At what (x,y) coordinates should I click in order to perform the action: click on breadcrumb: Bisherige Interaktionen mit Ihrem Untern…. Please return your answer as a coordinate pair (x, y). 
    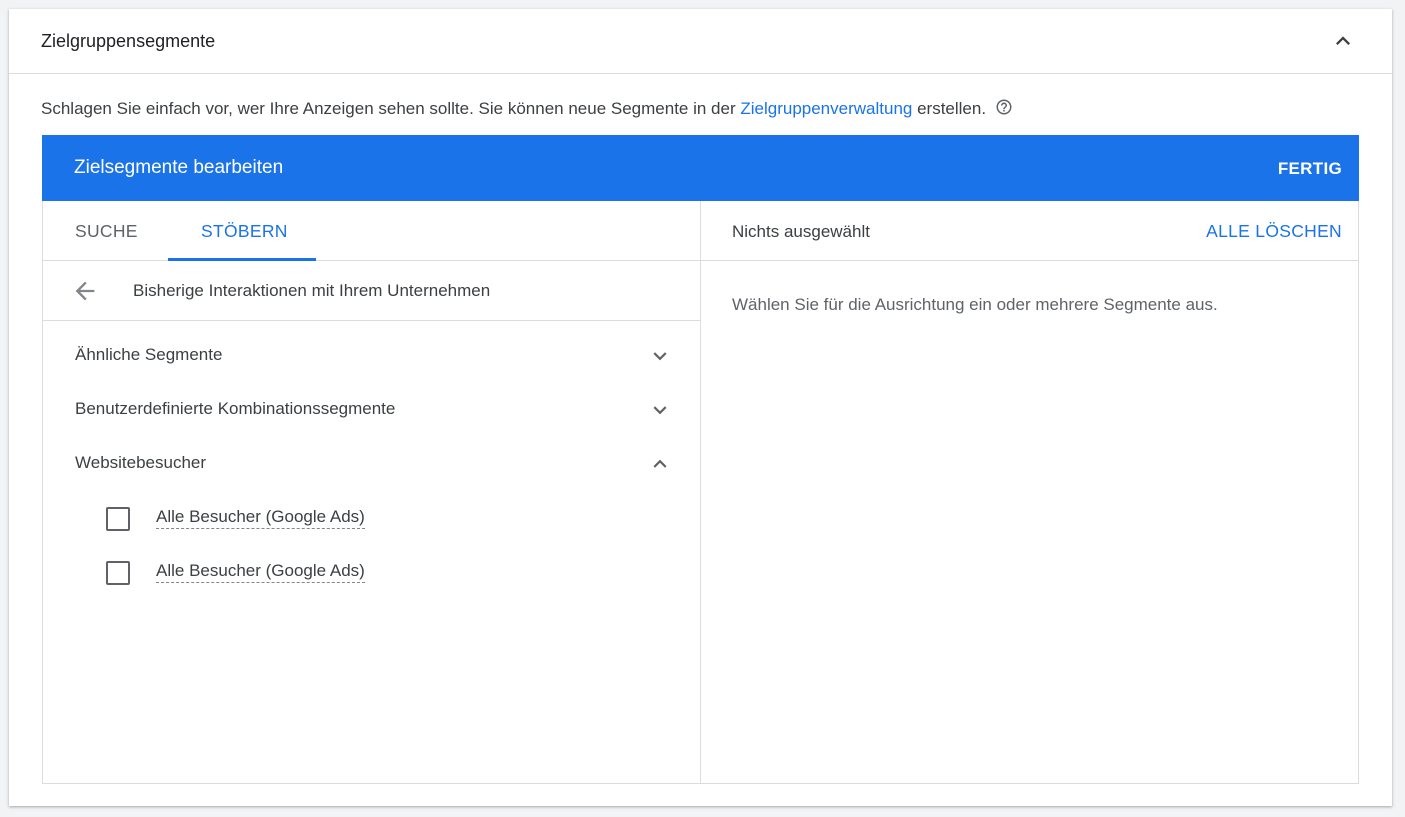
    Looking at the image, I should click on (371, 291).